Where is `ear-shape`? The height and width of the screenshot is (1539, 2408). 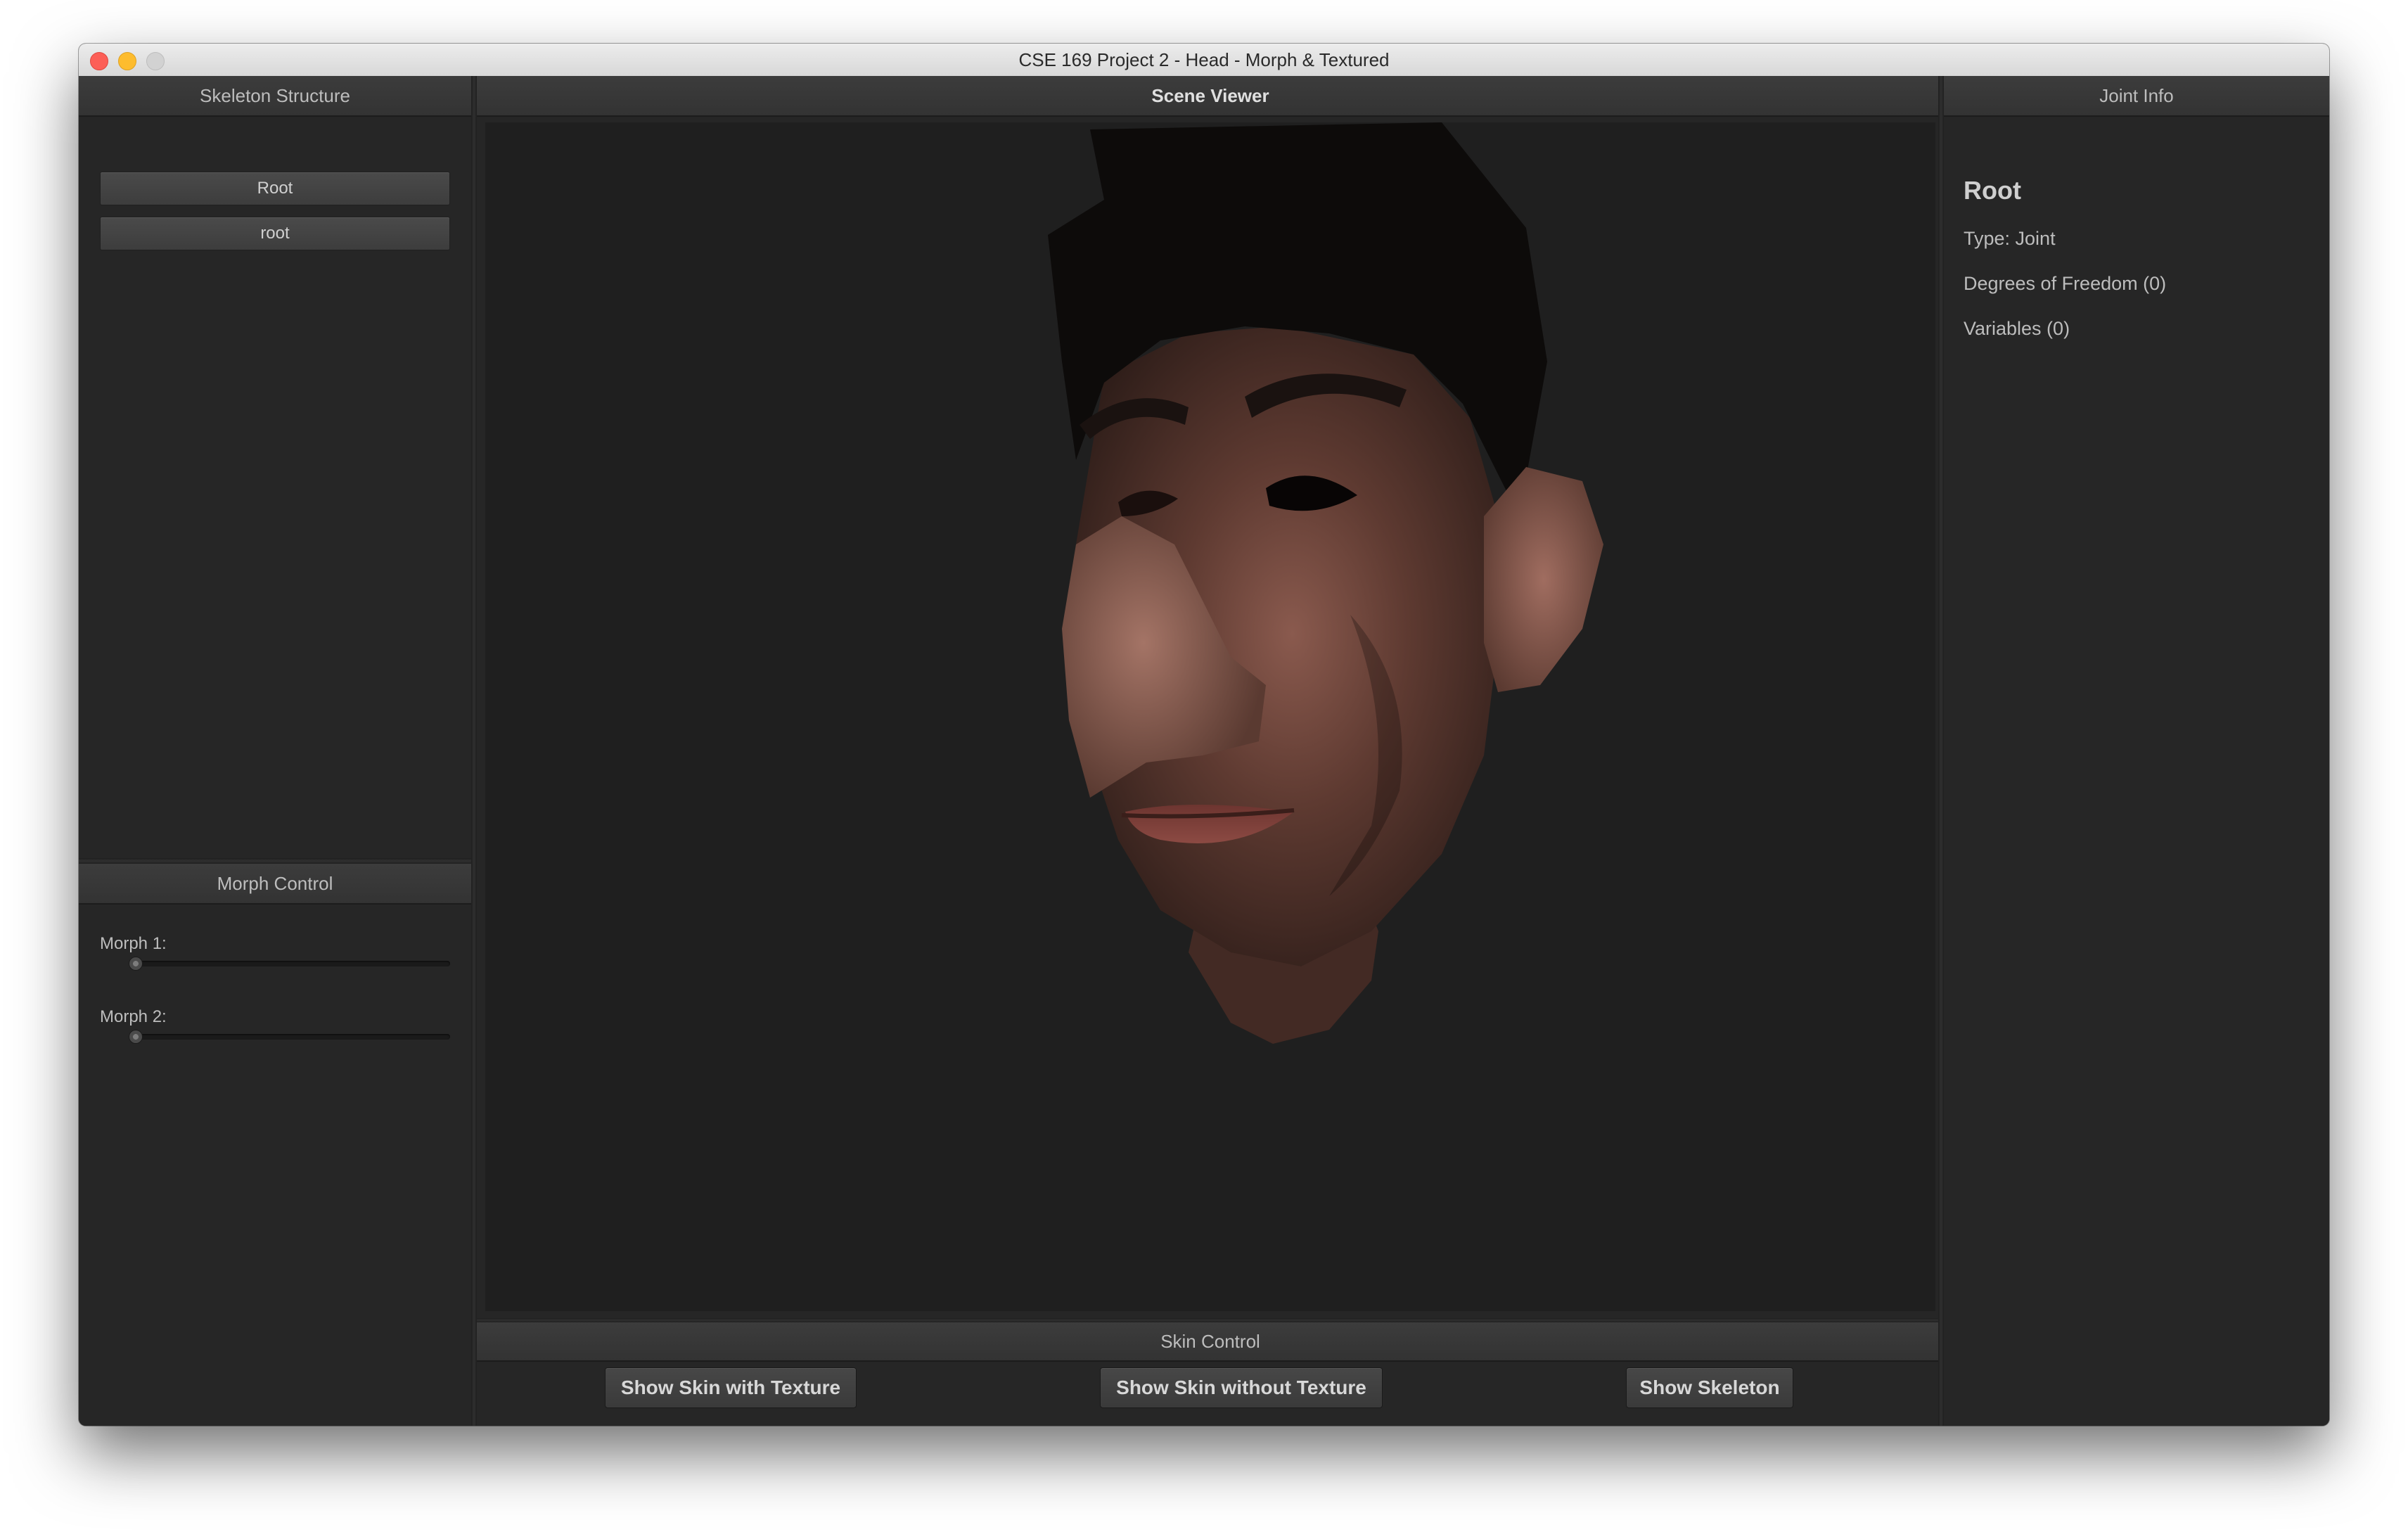 ear-shape is located at coordinates (1543, 579).